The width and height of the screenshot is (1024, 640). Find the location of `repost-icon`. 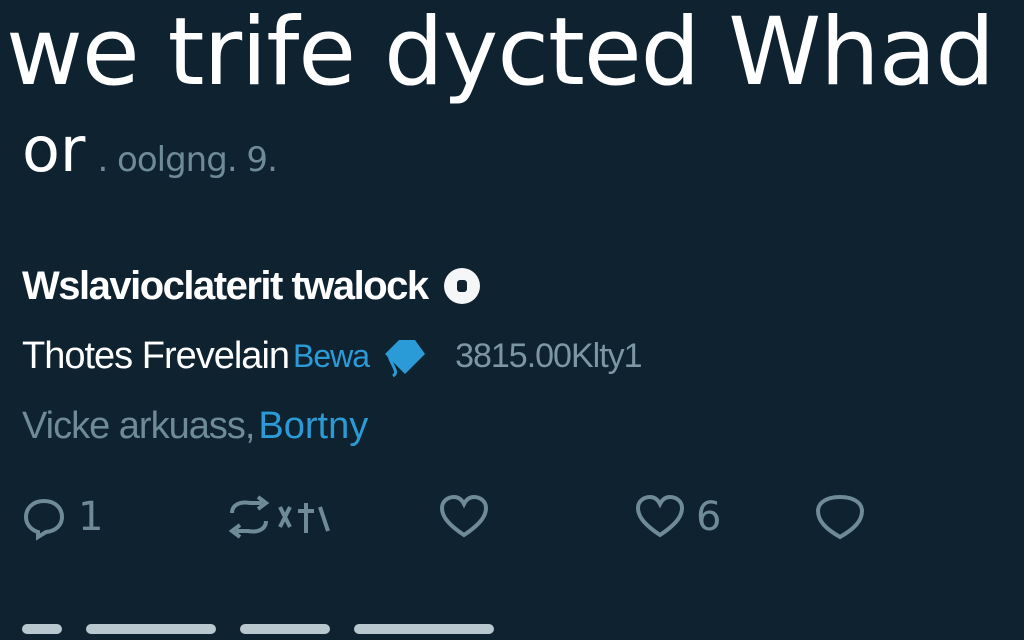

repost-icon is located at coordinates (279, 517).